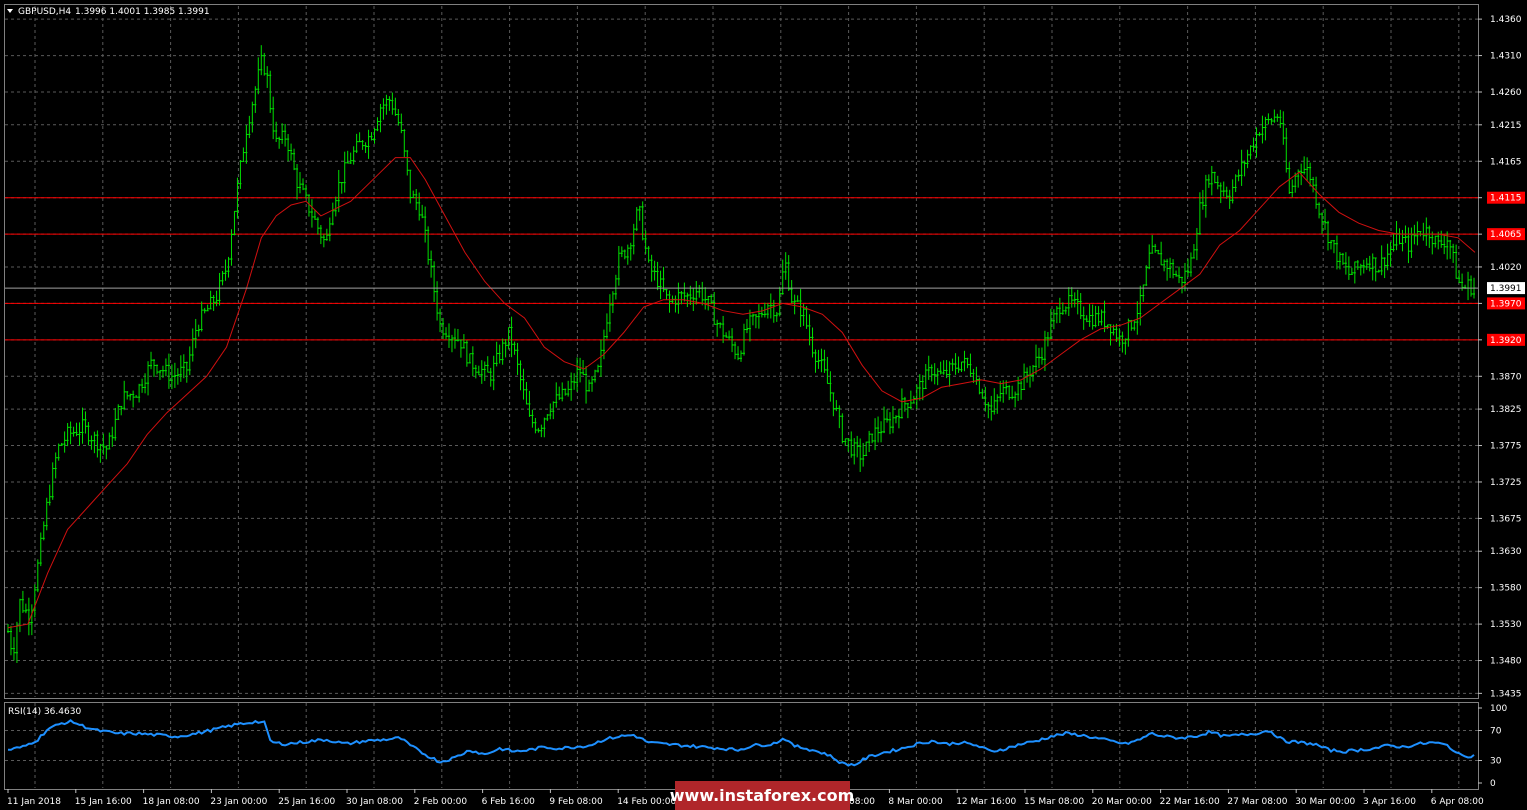 The width and height of the screenshot is (1527, 810). What do you see at coordinates (576, 802) in the screenshot?
I see `time-tick-label: 9 Feb 08:00` at bounding box center [576, 802].